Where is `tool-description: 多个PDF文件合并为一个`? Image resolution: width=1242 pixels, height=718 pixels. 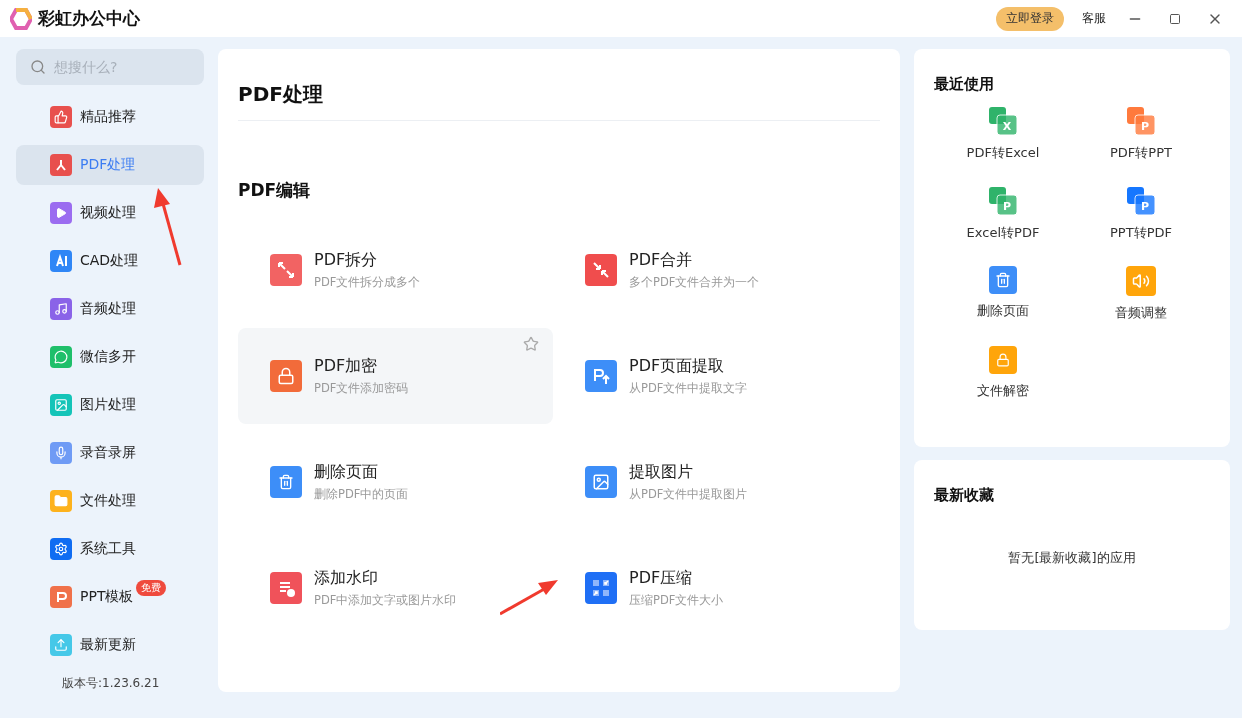 tool-description: 多个PDF文件合并为一个 is located at coordinates (694, 282).